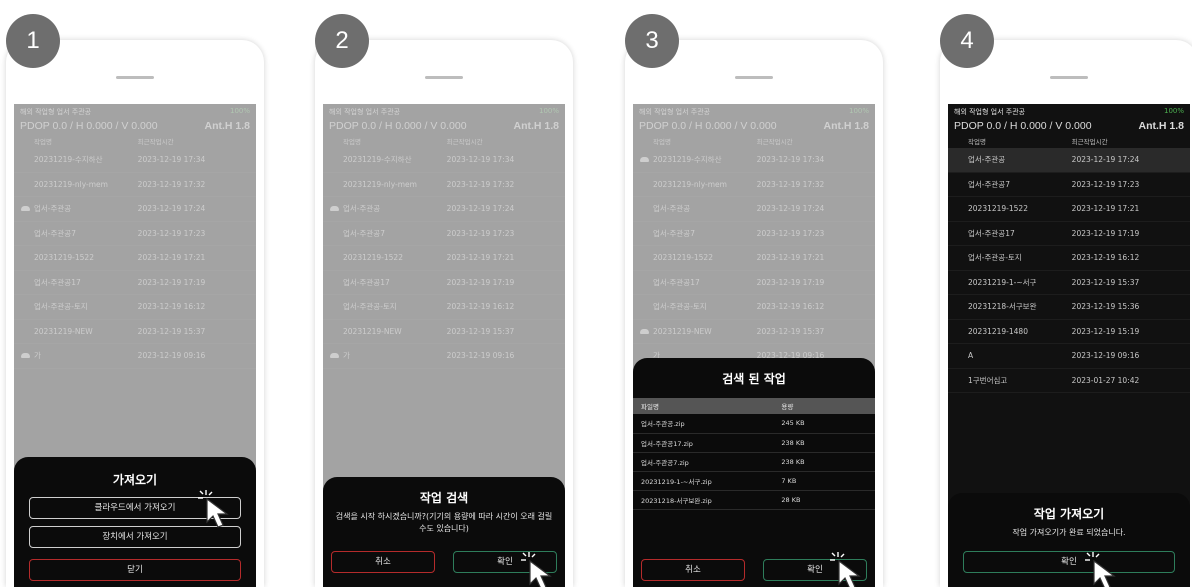 The width and height of the screenshot is (1192, 587). Describe the element at coordinates (1069, 307) in the screenshot. I see `job-row: 20231218-서구보완 2023-12-19 15:36` at that location.